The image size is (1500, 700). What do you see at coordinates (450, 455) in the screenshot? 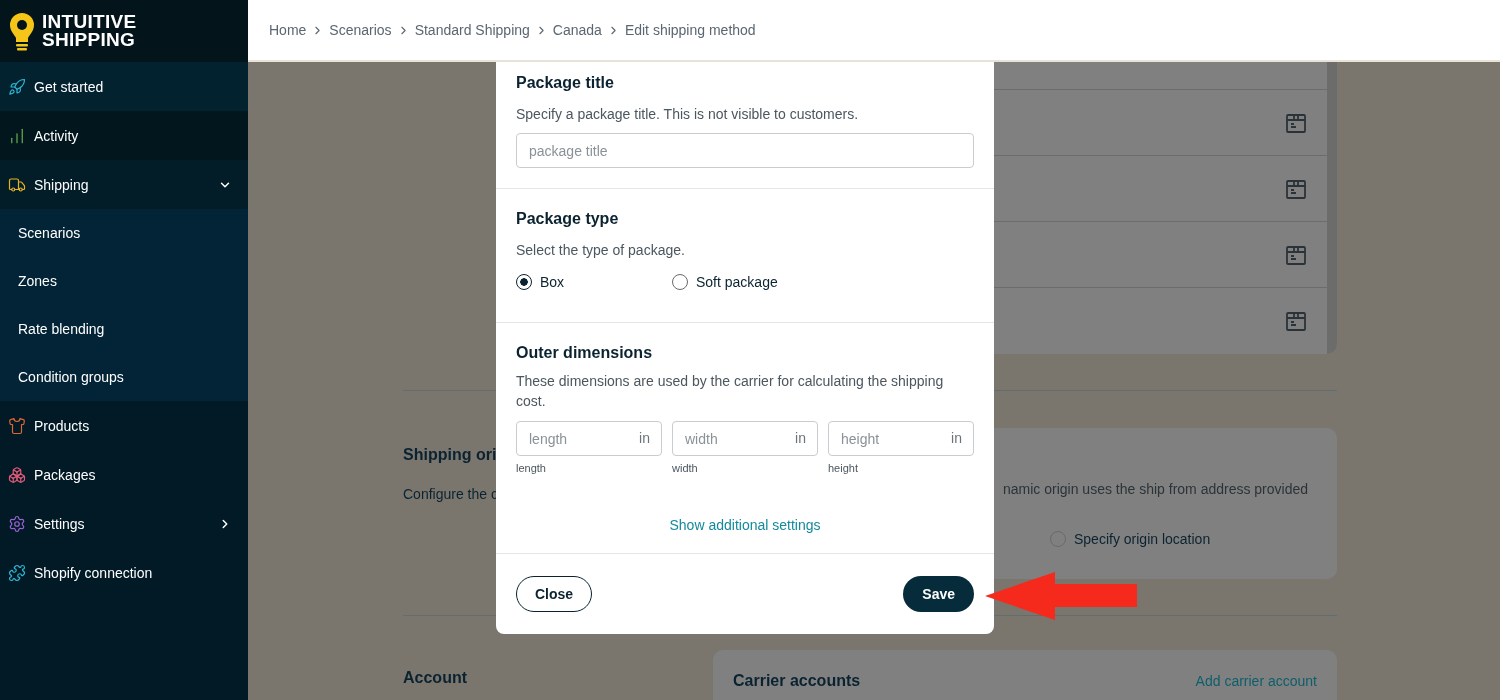
I see `section-heading: Shipping ori` at bounding box center [450, 455].